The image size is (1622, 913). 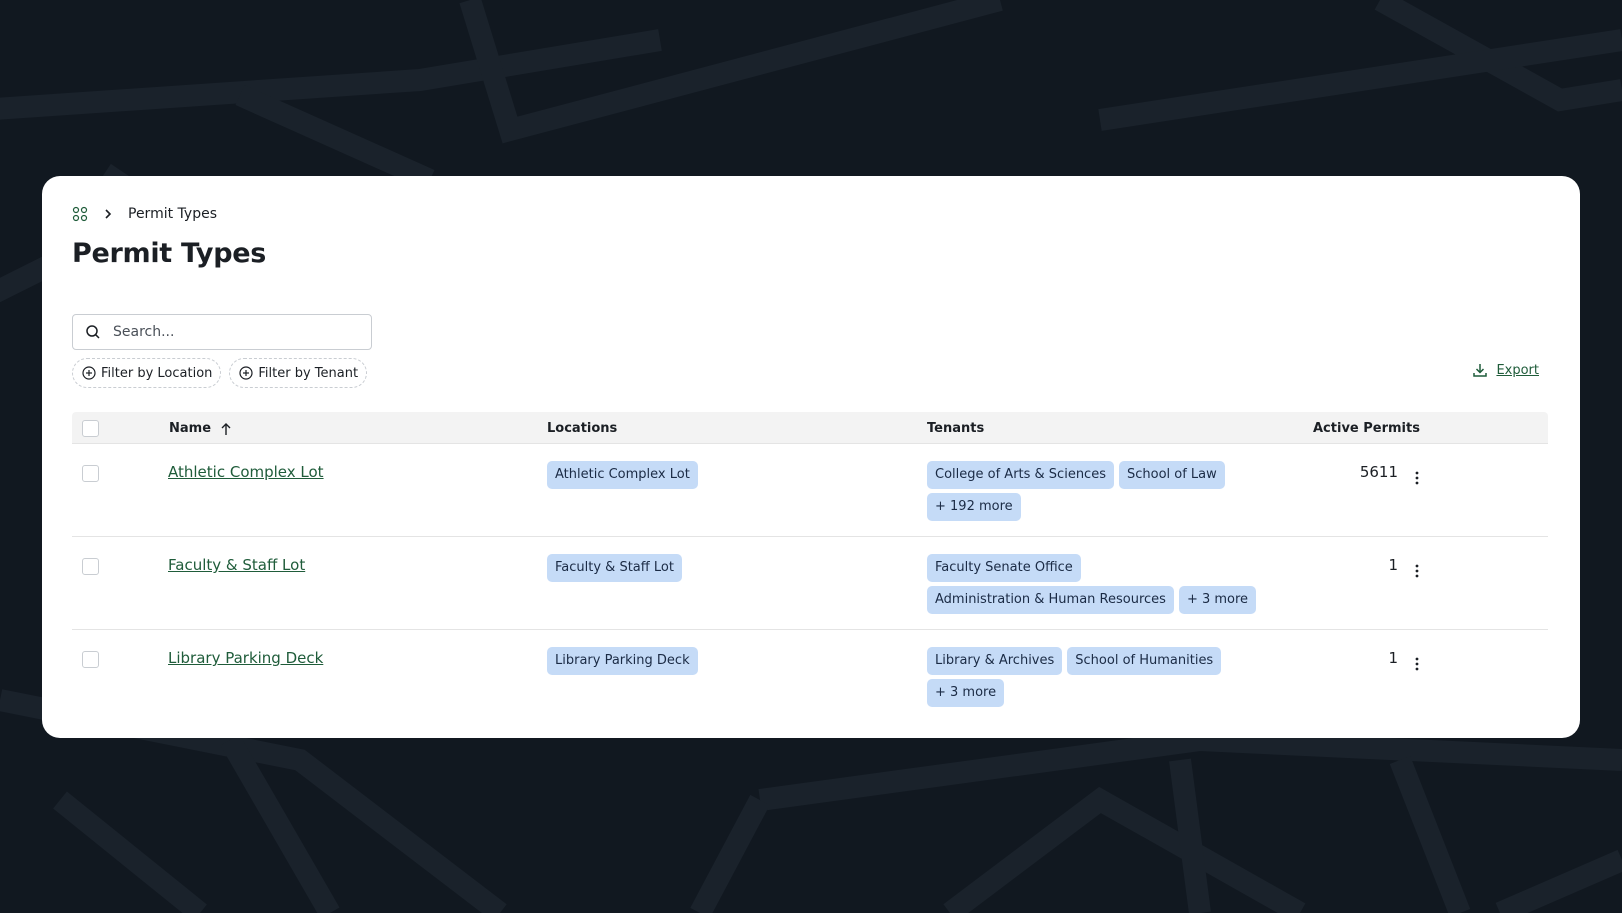 What do you see at coordinates (622, 475) in the screenshot?
I see `location-tag: Athletic Complex Lot` at bounding box center [622, 475].